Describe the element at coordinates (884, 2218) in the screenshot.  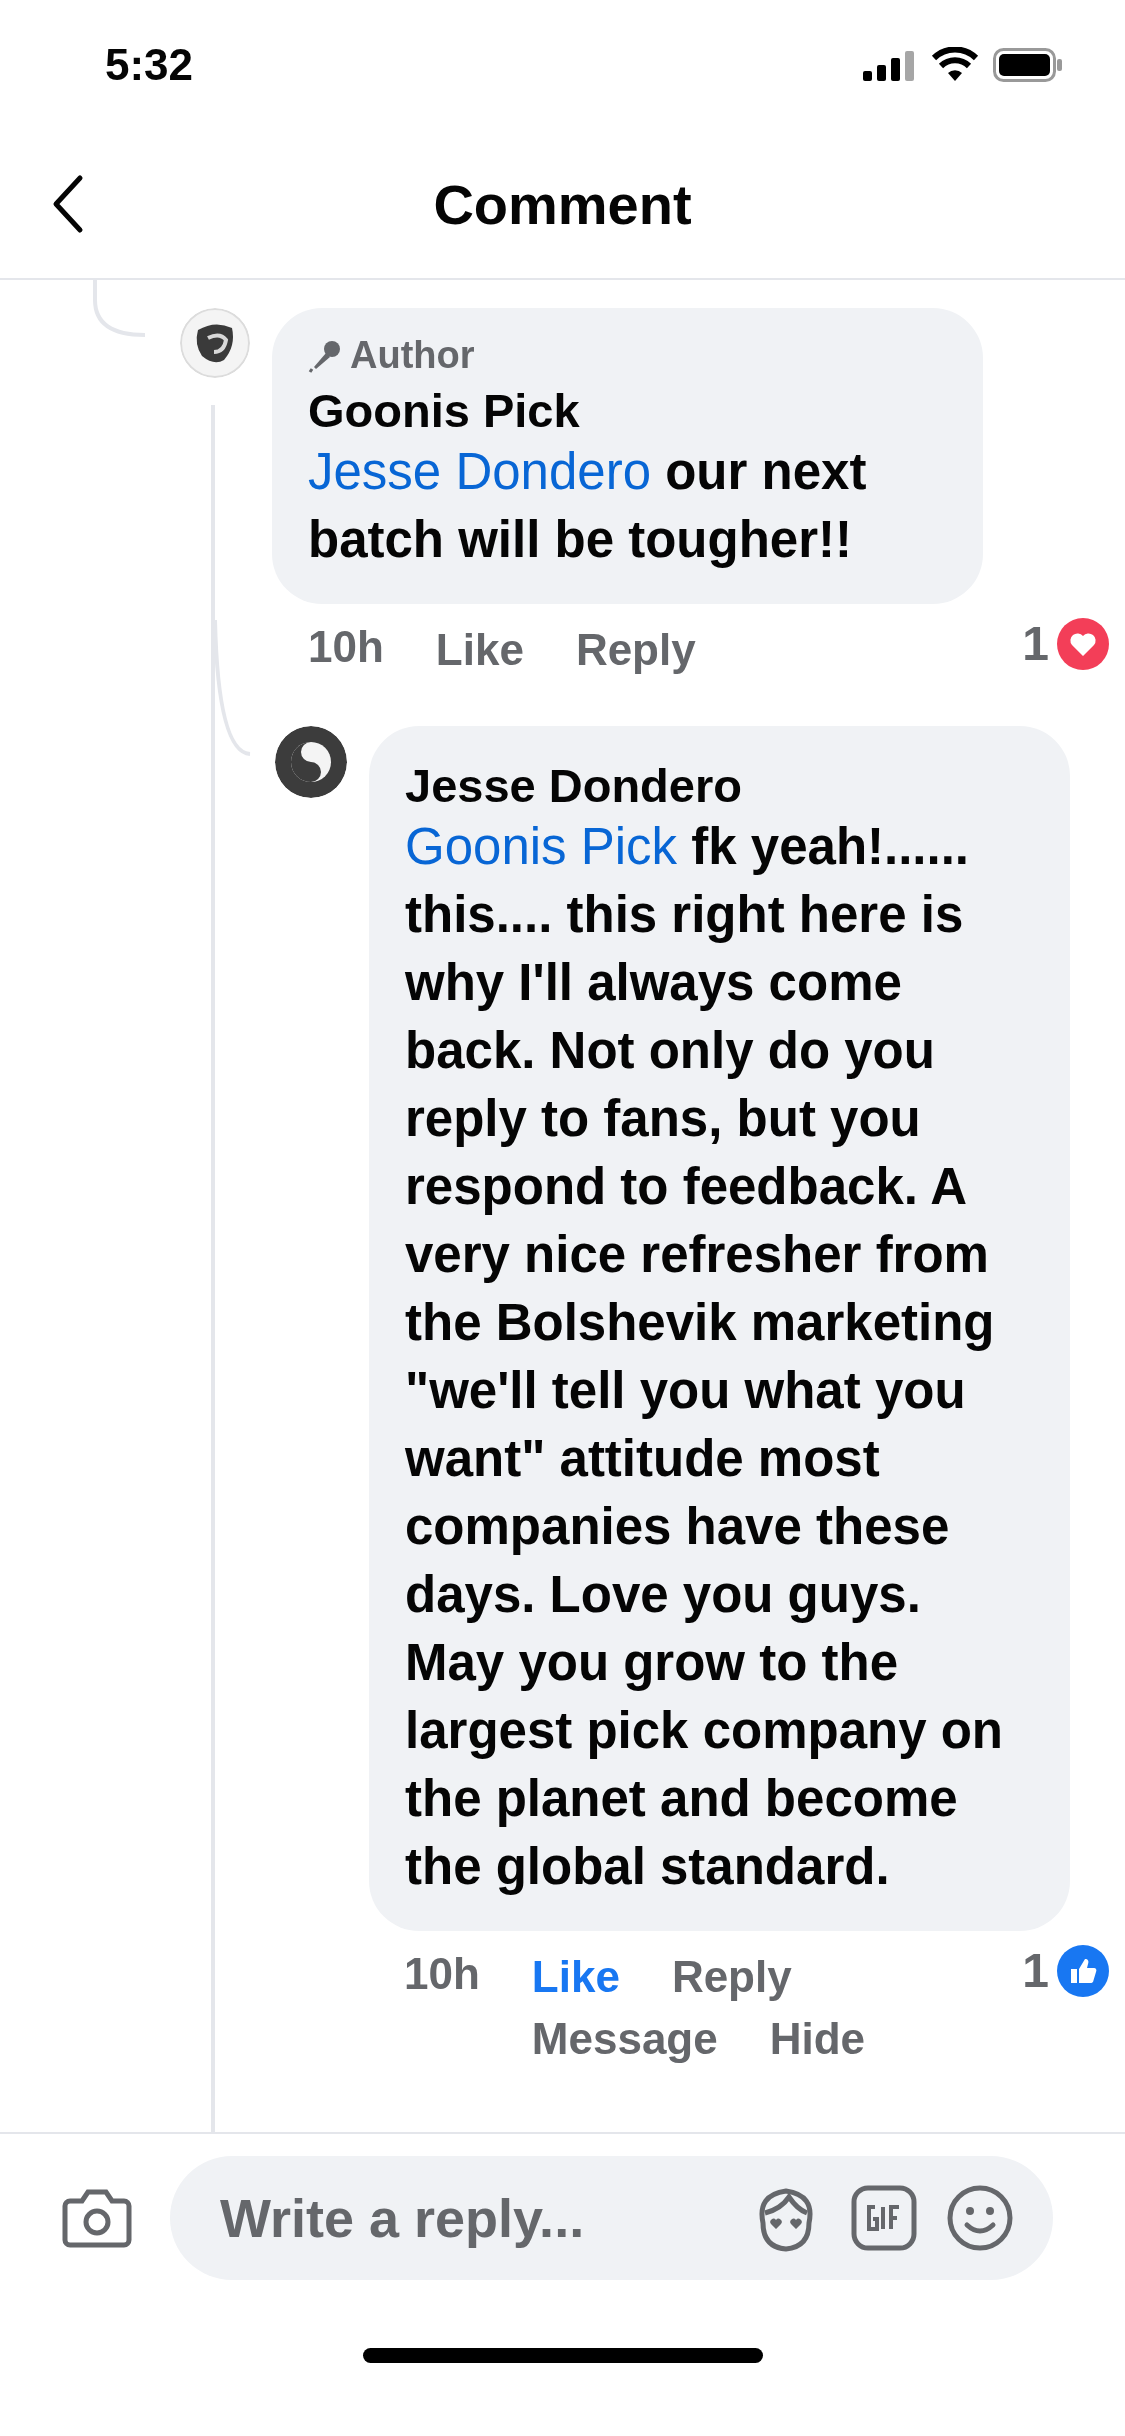
I see `gif-icon` at that location.